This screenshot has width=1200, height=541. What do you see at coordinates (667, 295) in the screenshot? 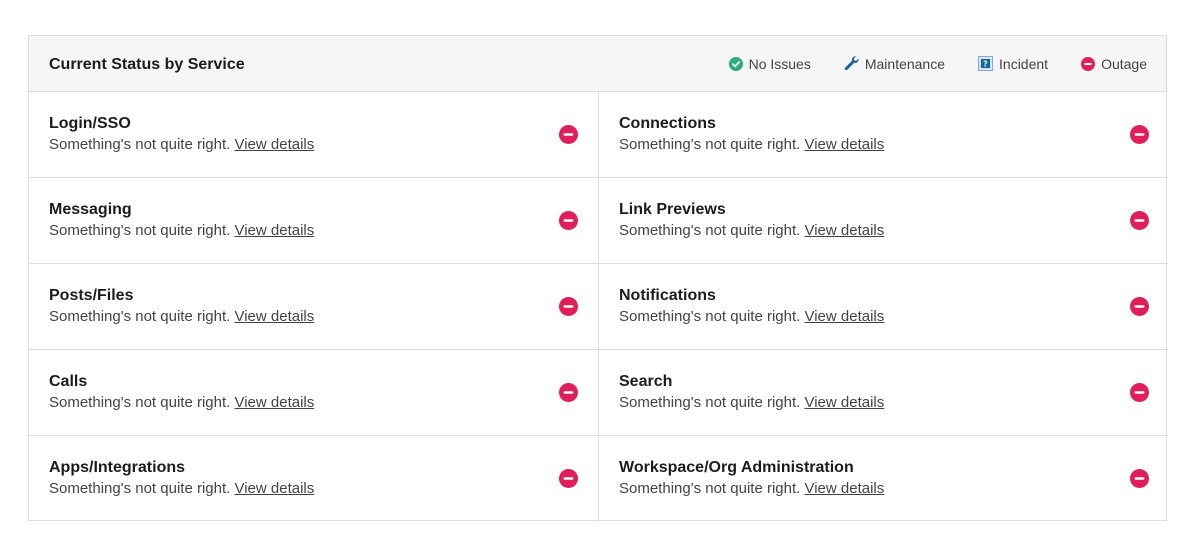
I see `service-name: Notifications` at bounding box center [667, 295].